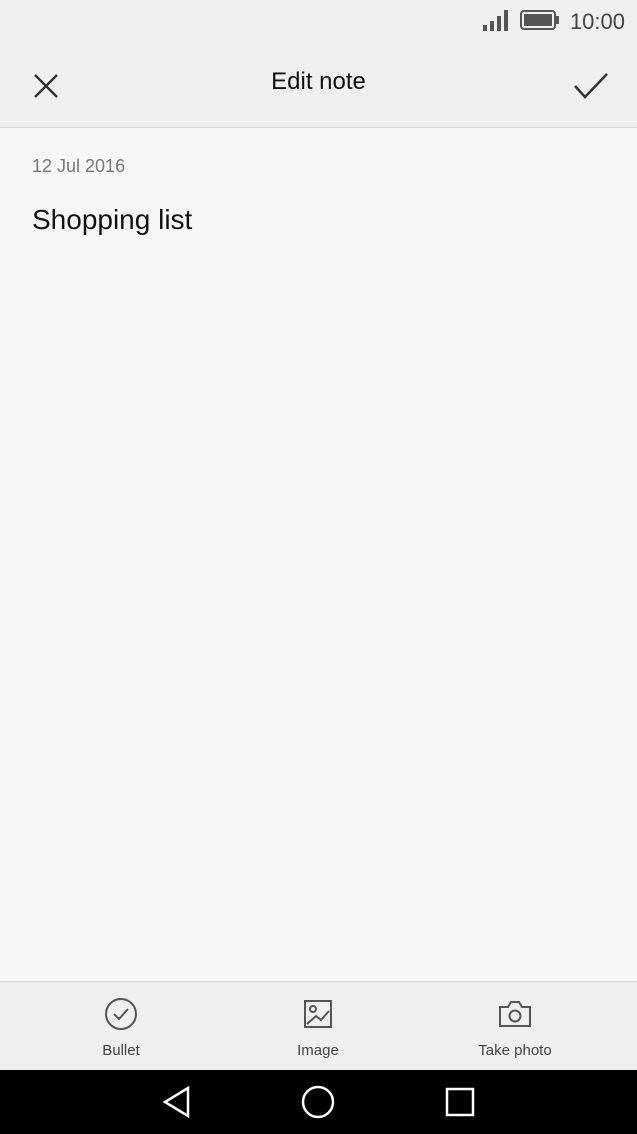  I want to click on note-text-field: Shopping list, so click(112, 220).